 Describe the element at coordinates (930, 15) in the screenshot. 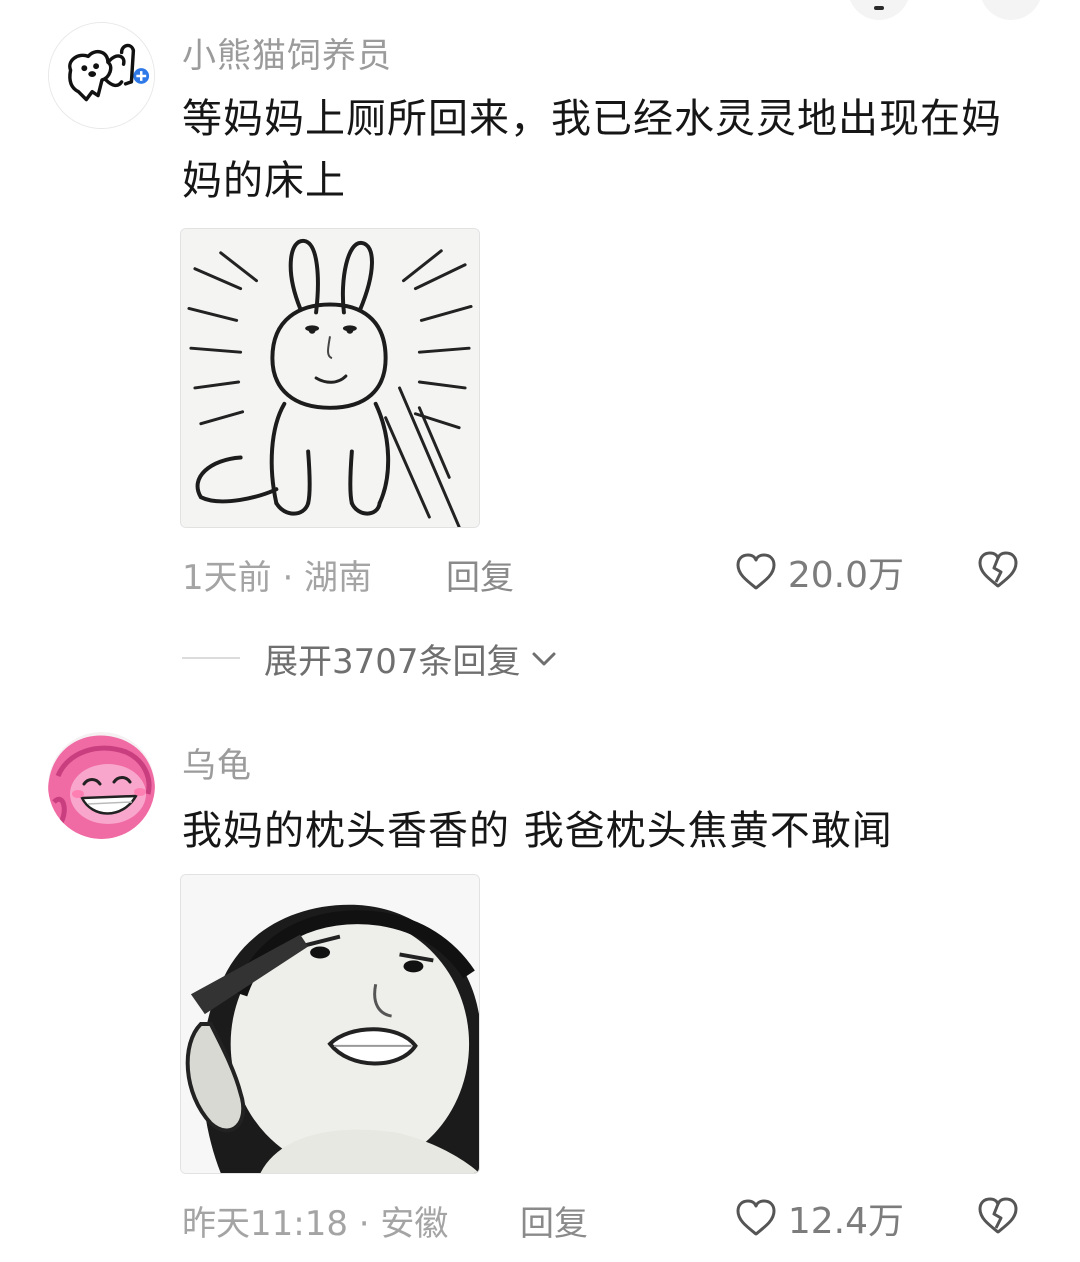

I see `top-actions` at that location.